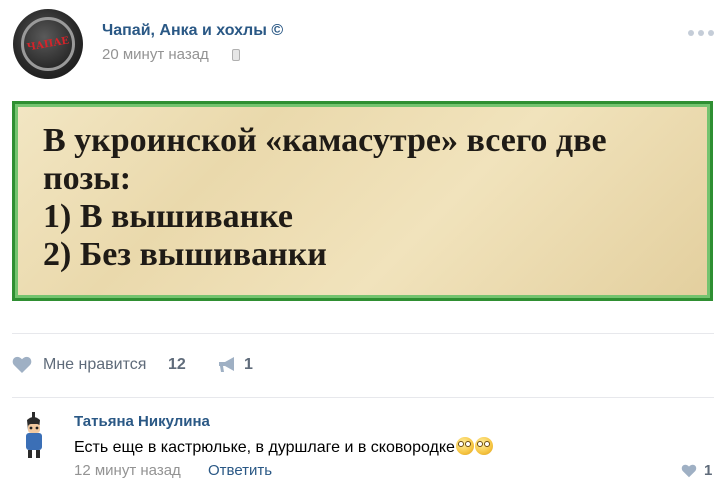  Describe the element at coordinates (22, 365) in the screenshot. I see `heart-icon` at that location.